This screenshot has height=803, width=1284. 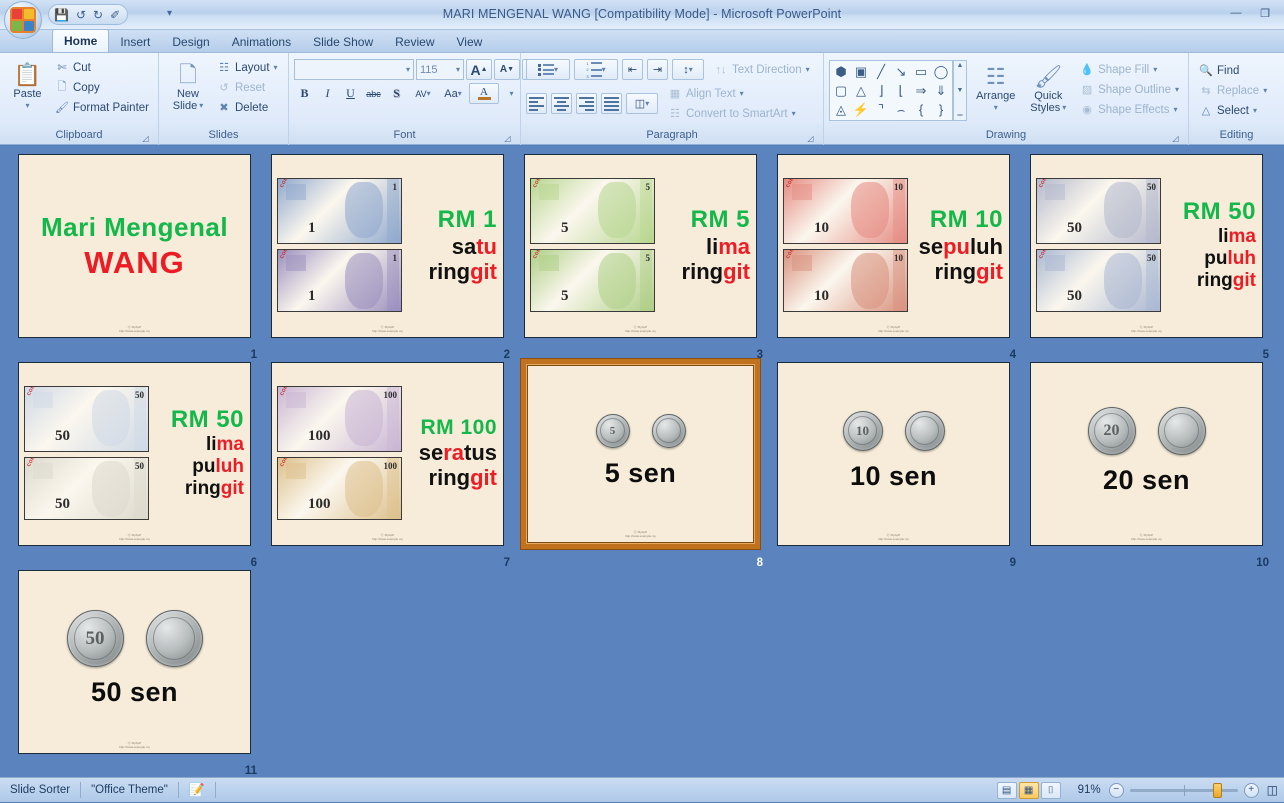 I want to click on format-painter-button: 🖌 Format Painter, so click(x=103, y=107).